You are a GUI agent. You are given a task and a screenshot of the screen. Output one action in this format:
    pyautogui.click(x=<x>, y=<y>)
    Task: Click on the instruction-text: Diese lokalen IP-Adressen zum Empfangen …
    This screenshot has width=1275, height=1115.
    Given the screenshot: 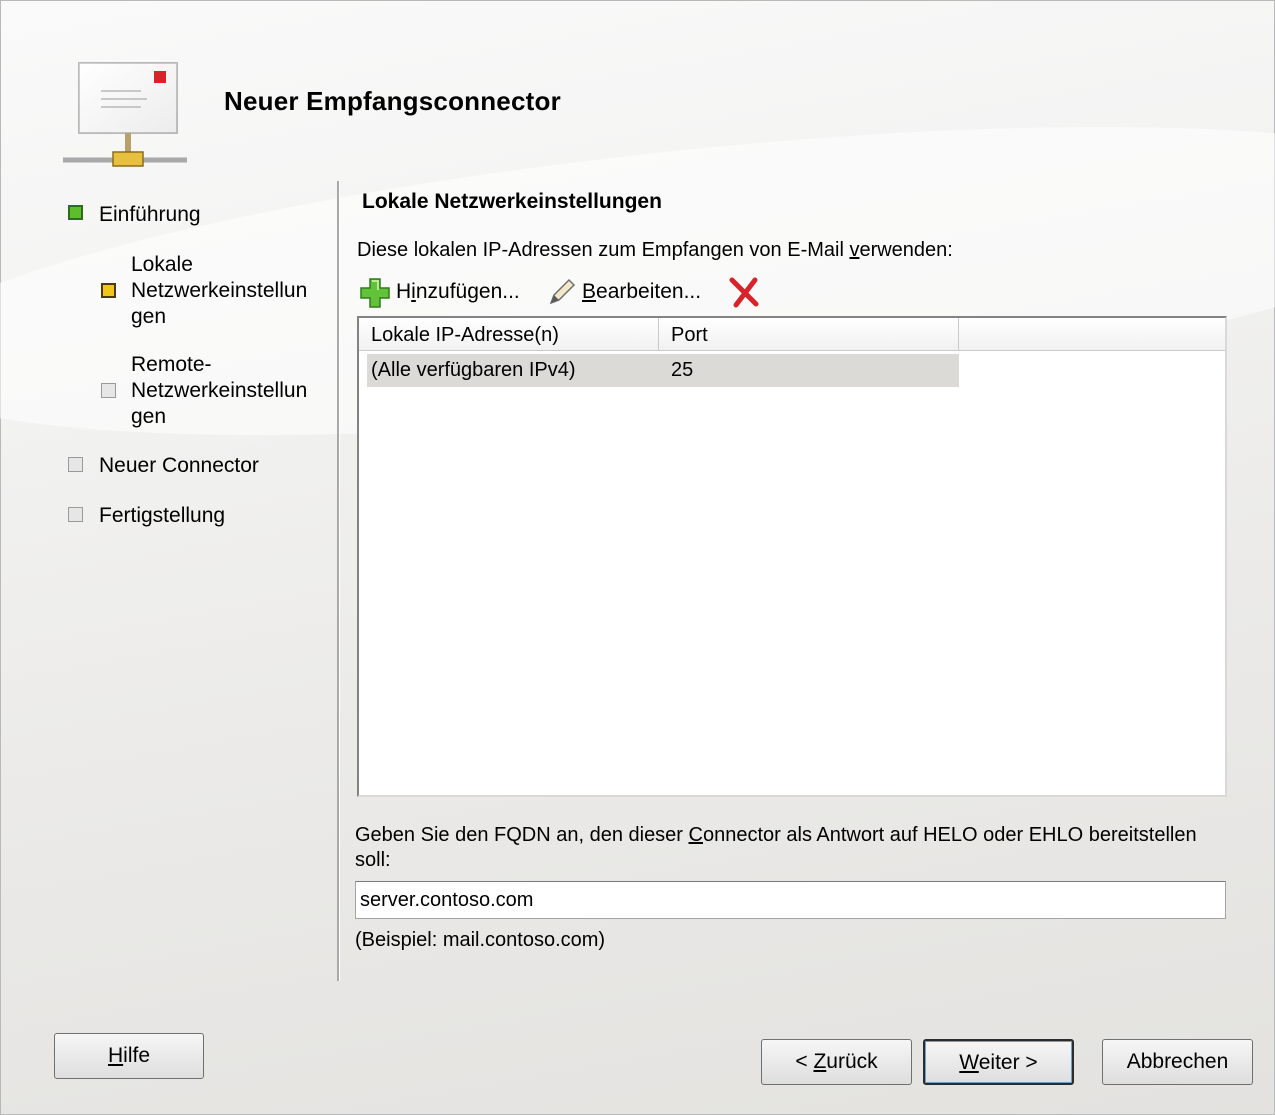 What is the action you would take?
    pyautogui.click(x=655, y=250)
    